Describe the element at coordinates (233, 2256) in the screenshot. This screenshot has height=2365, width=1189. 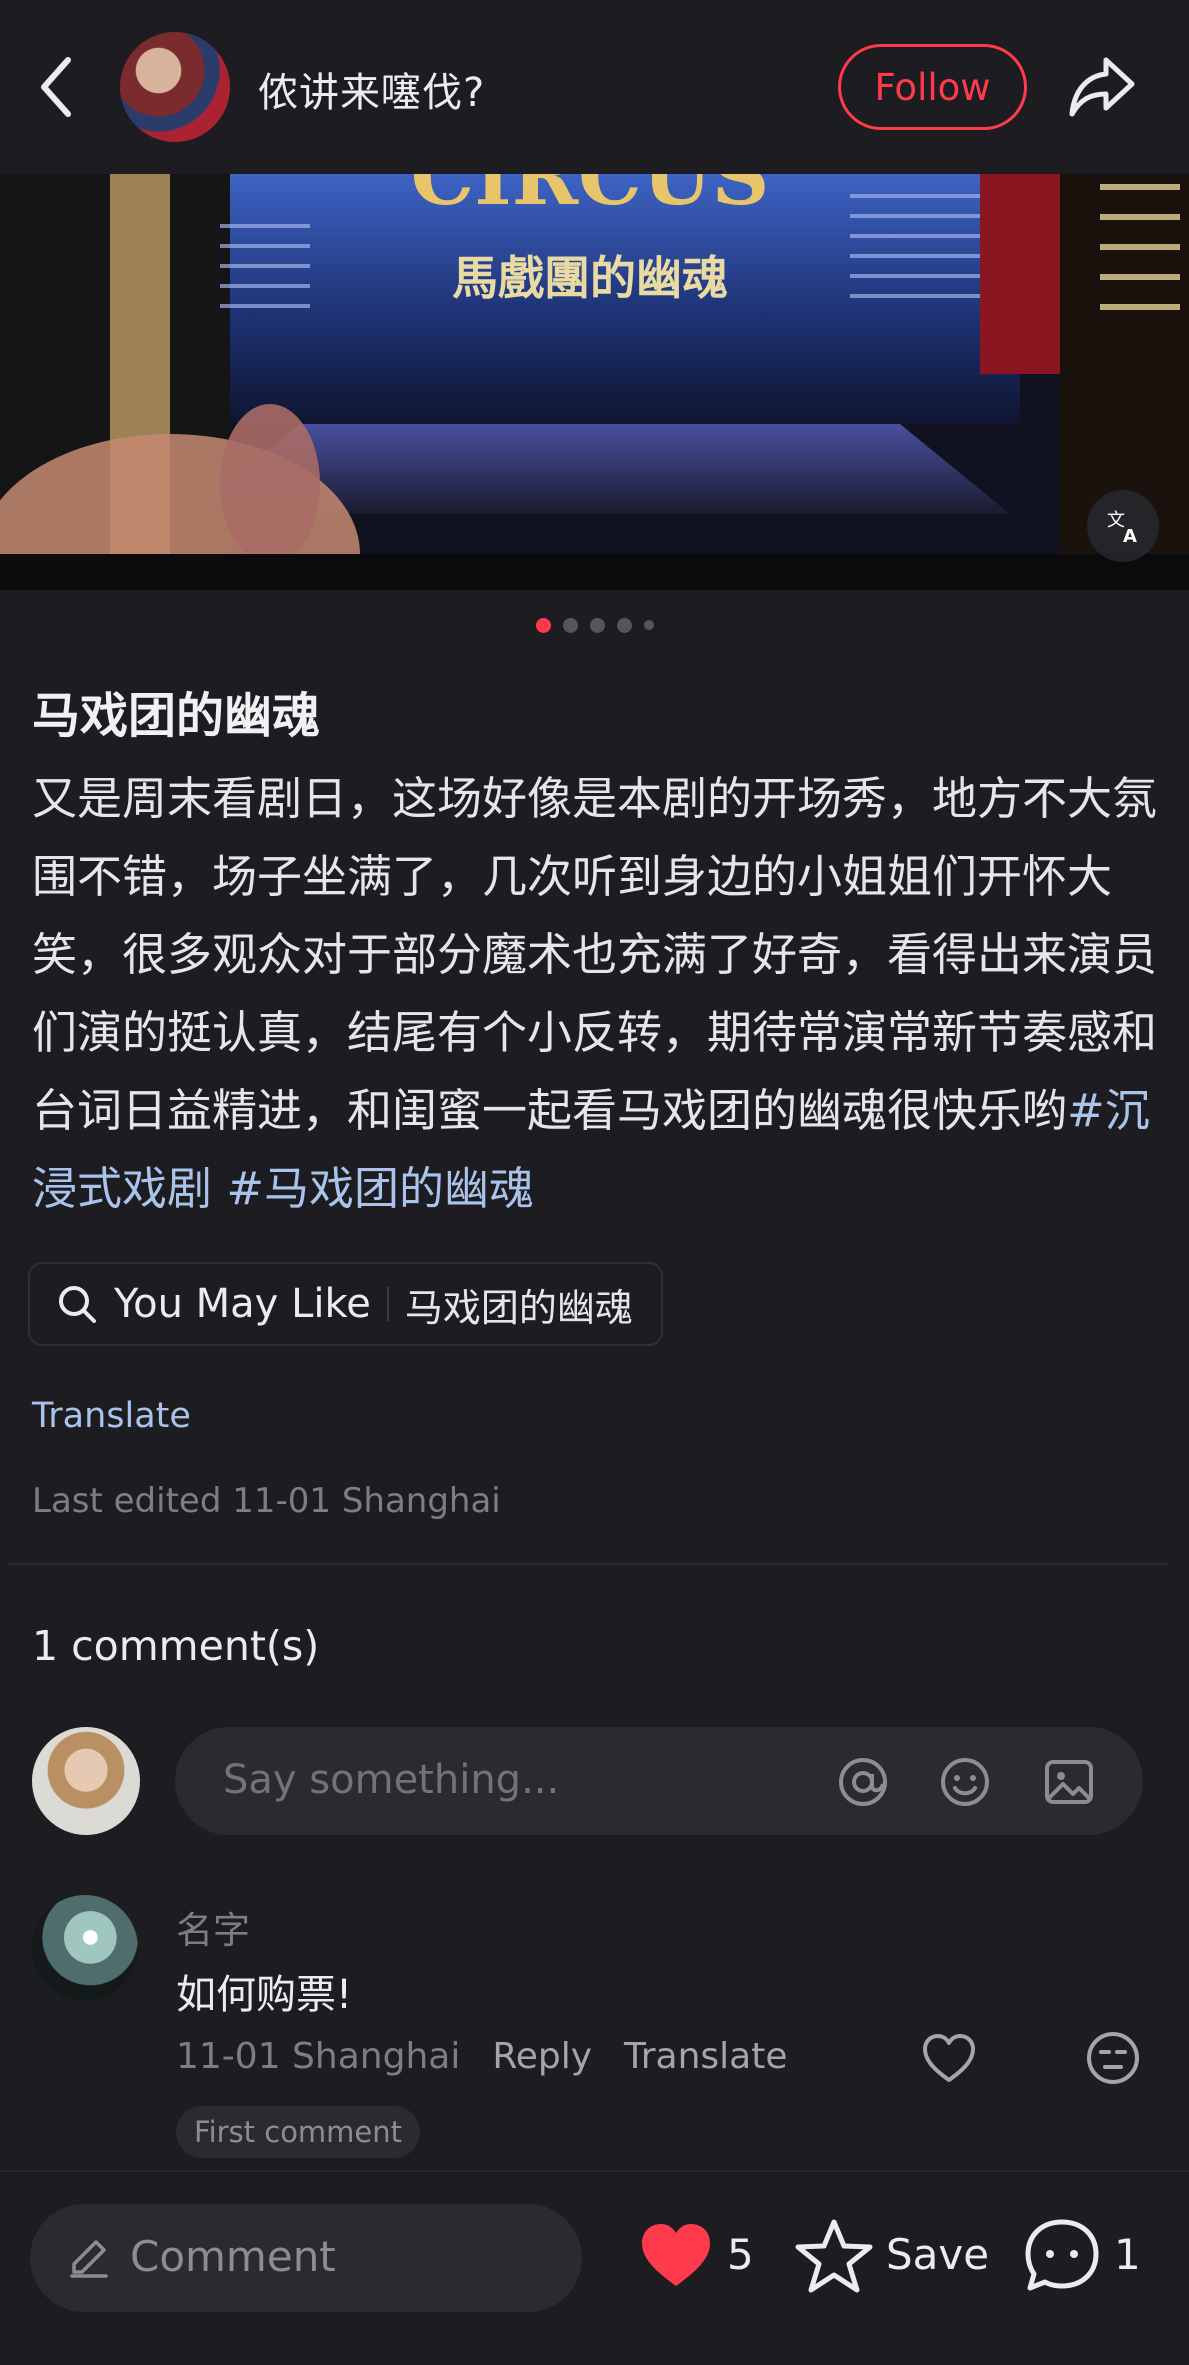
I see `bottom-comment-placeholder: Comment` at that location.